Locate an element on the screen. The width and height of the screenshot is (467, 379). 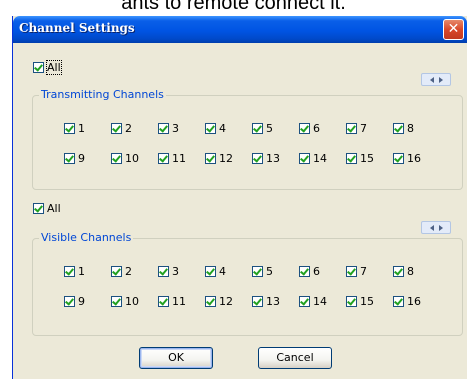
transmitting-channel-label: 13 is located at coordinates (273, 158).